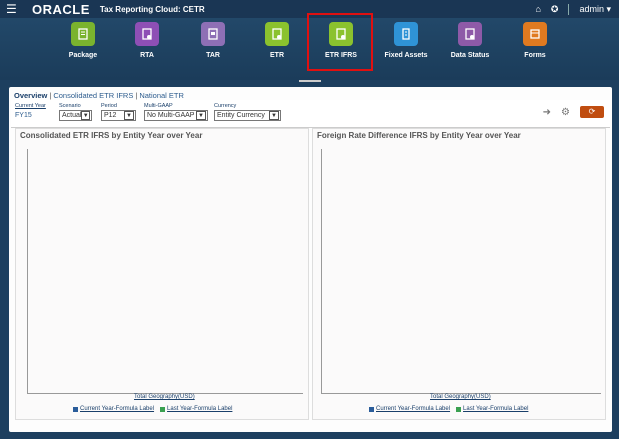  Describe the element at coordinates (277, 34) in the screenshot. I see `etr-icon` at that location.